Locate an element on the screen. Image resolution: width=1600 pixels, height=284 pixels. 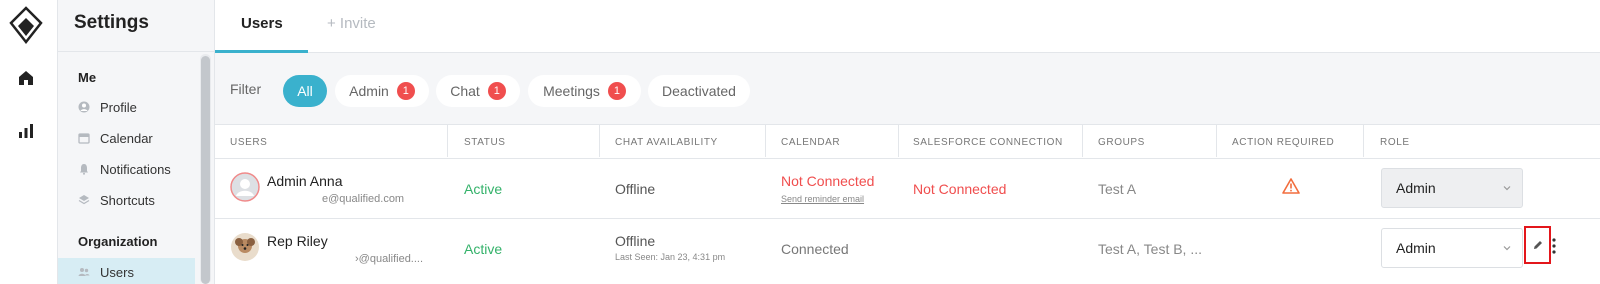
sidebar-item-label: Notifications is located at coordinates (135, 169).